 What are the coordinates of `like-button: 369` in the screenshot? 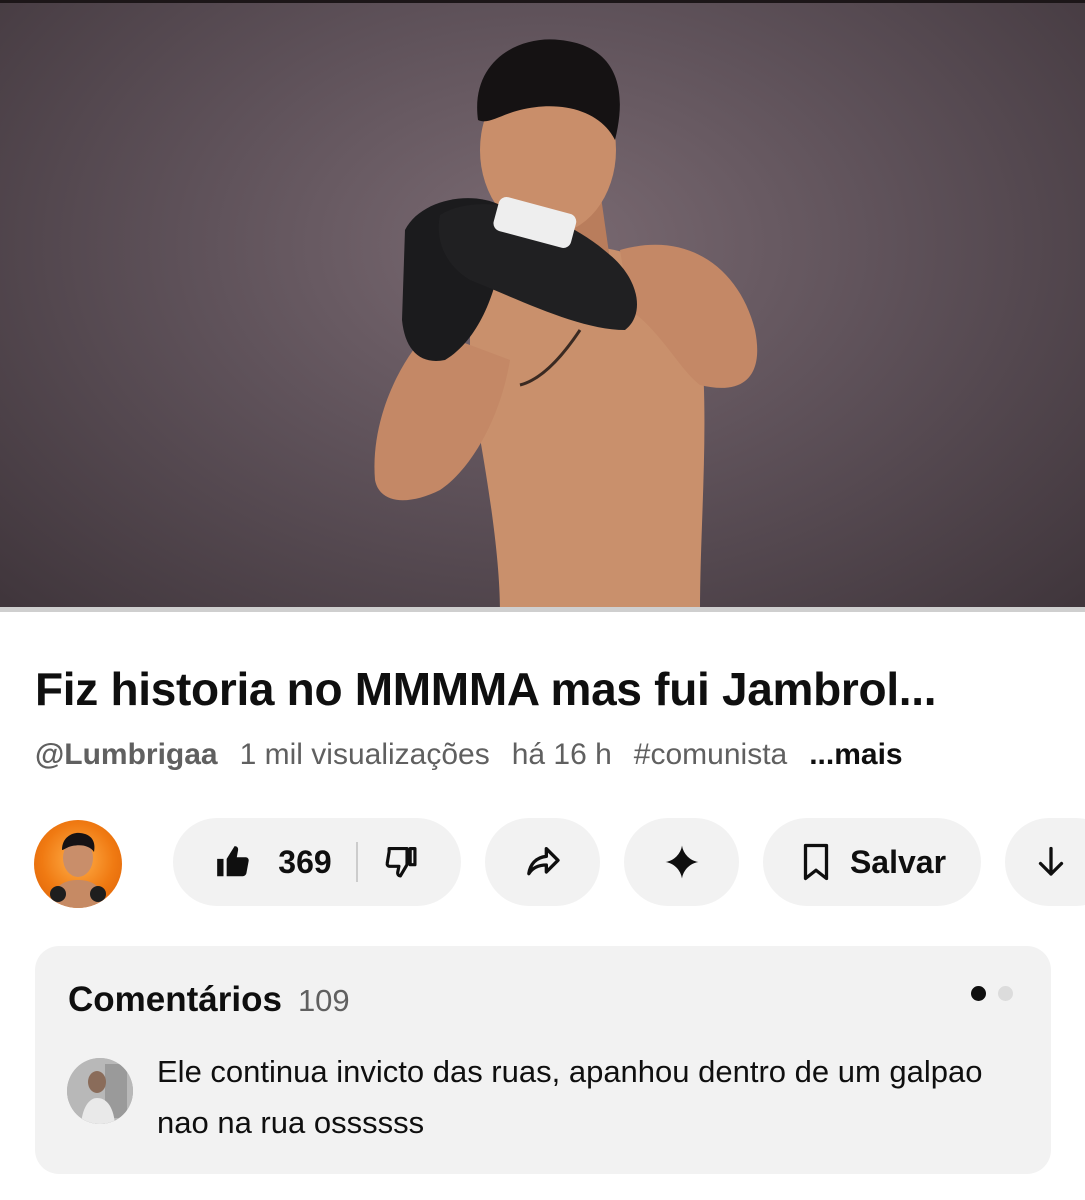 It's located at (273, 862).